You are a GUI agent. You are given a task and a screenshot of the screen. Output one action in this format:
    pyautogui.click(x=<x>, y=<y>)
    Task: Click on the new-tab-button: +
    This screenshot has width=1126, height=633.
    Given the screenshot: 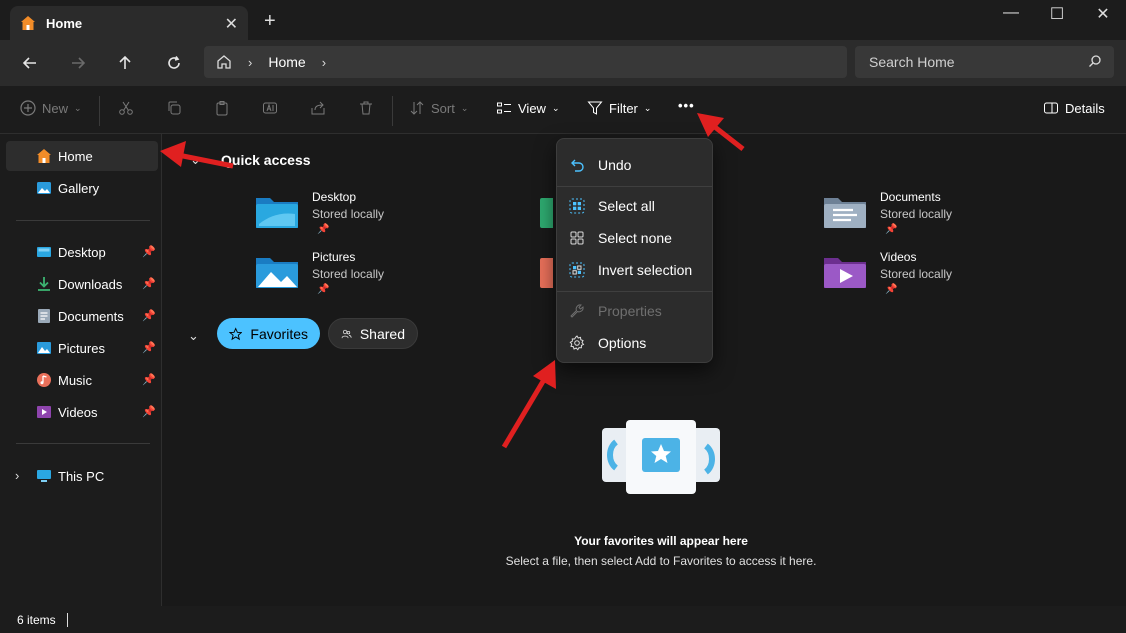 What is the action you would take?
    pyautogui.click(x=270, y=21)
    